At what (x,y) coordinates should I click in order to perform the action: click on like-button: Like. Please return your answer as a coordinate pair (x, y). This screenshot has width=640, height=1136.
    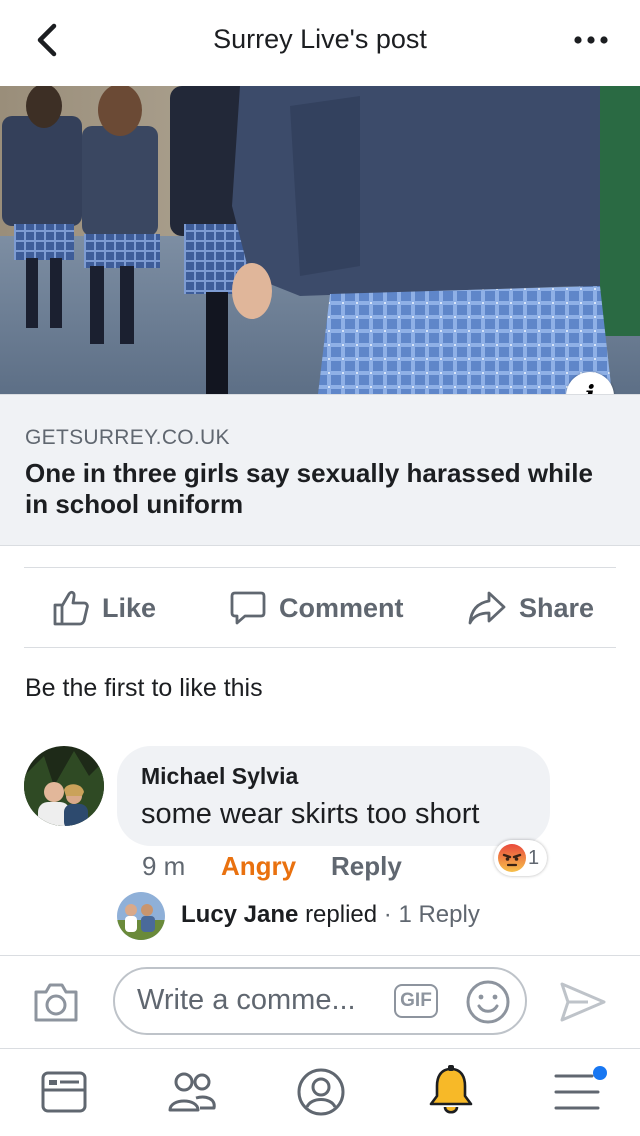
    Looking at the image, I should click on (104, 608).